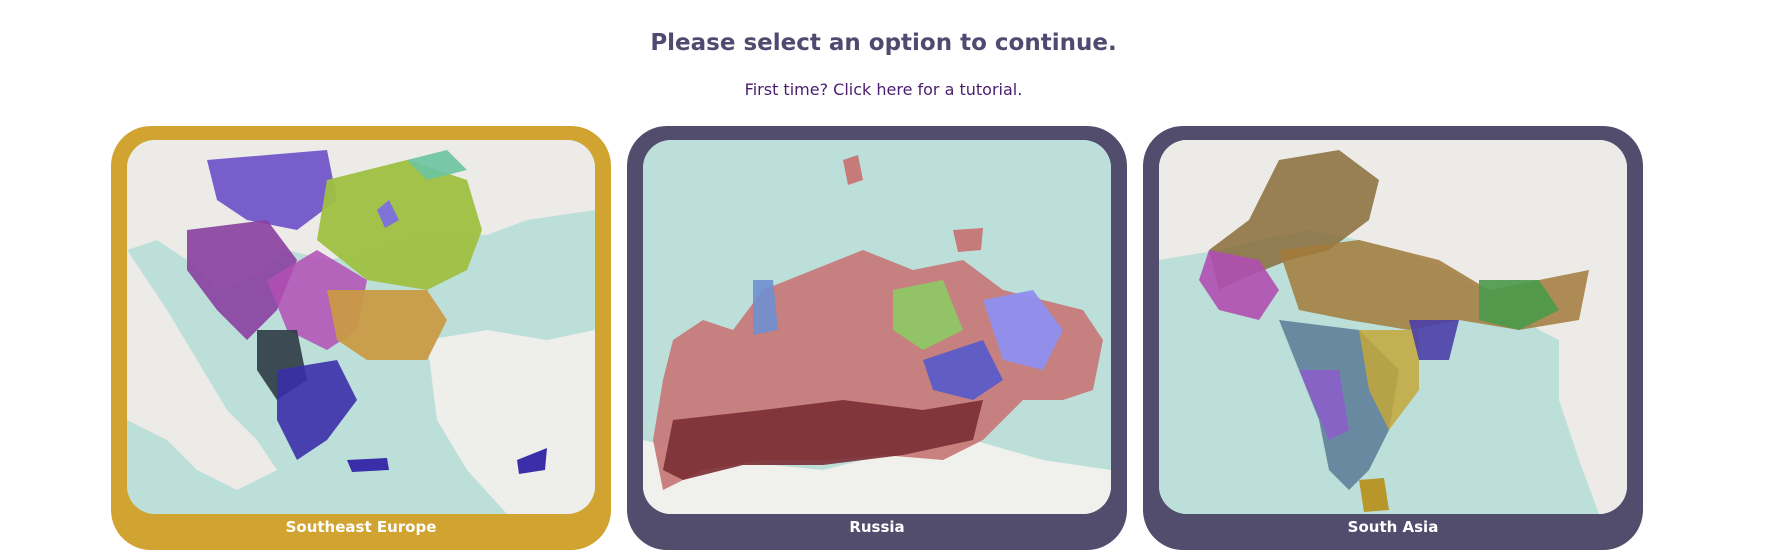 This screenshot has width=1767, height=557. Describe the element at coordinates (883, 43) in the screenshot. I see `page-title: Please select an option to continue.` at that location.